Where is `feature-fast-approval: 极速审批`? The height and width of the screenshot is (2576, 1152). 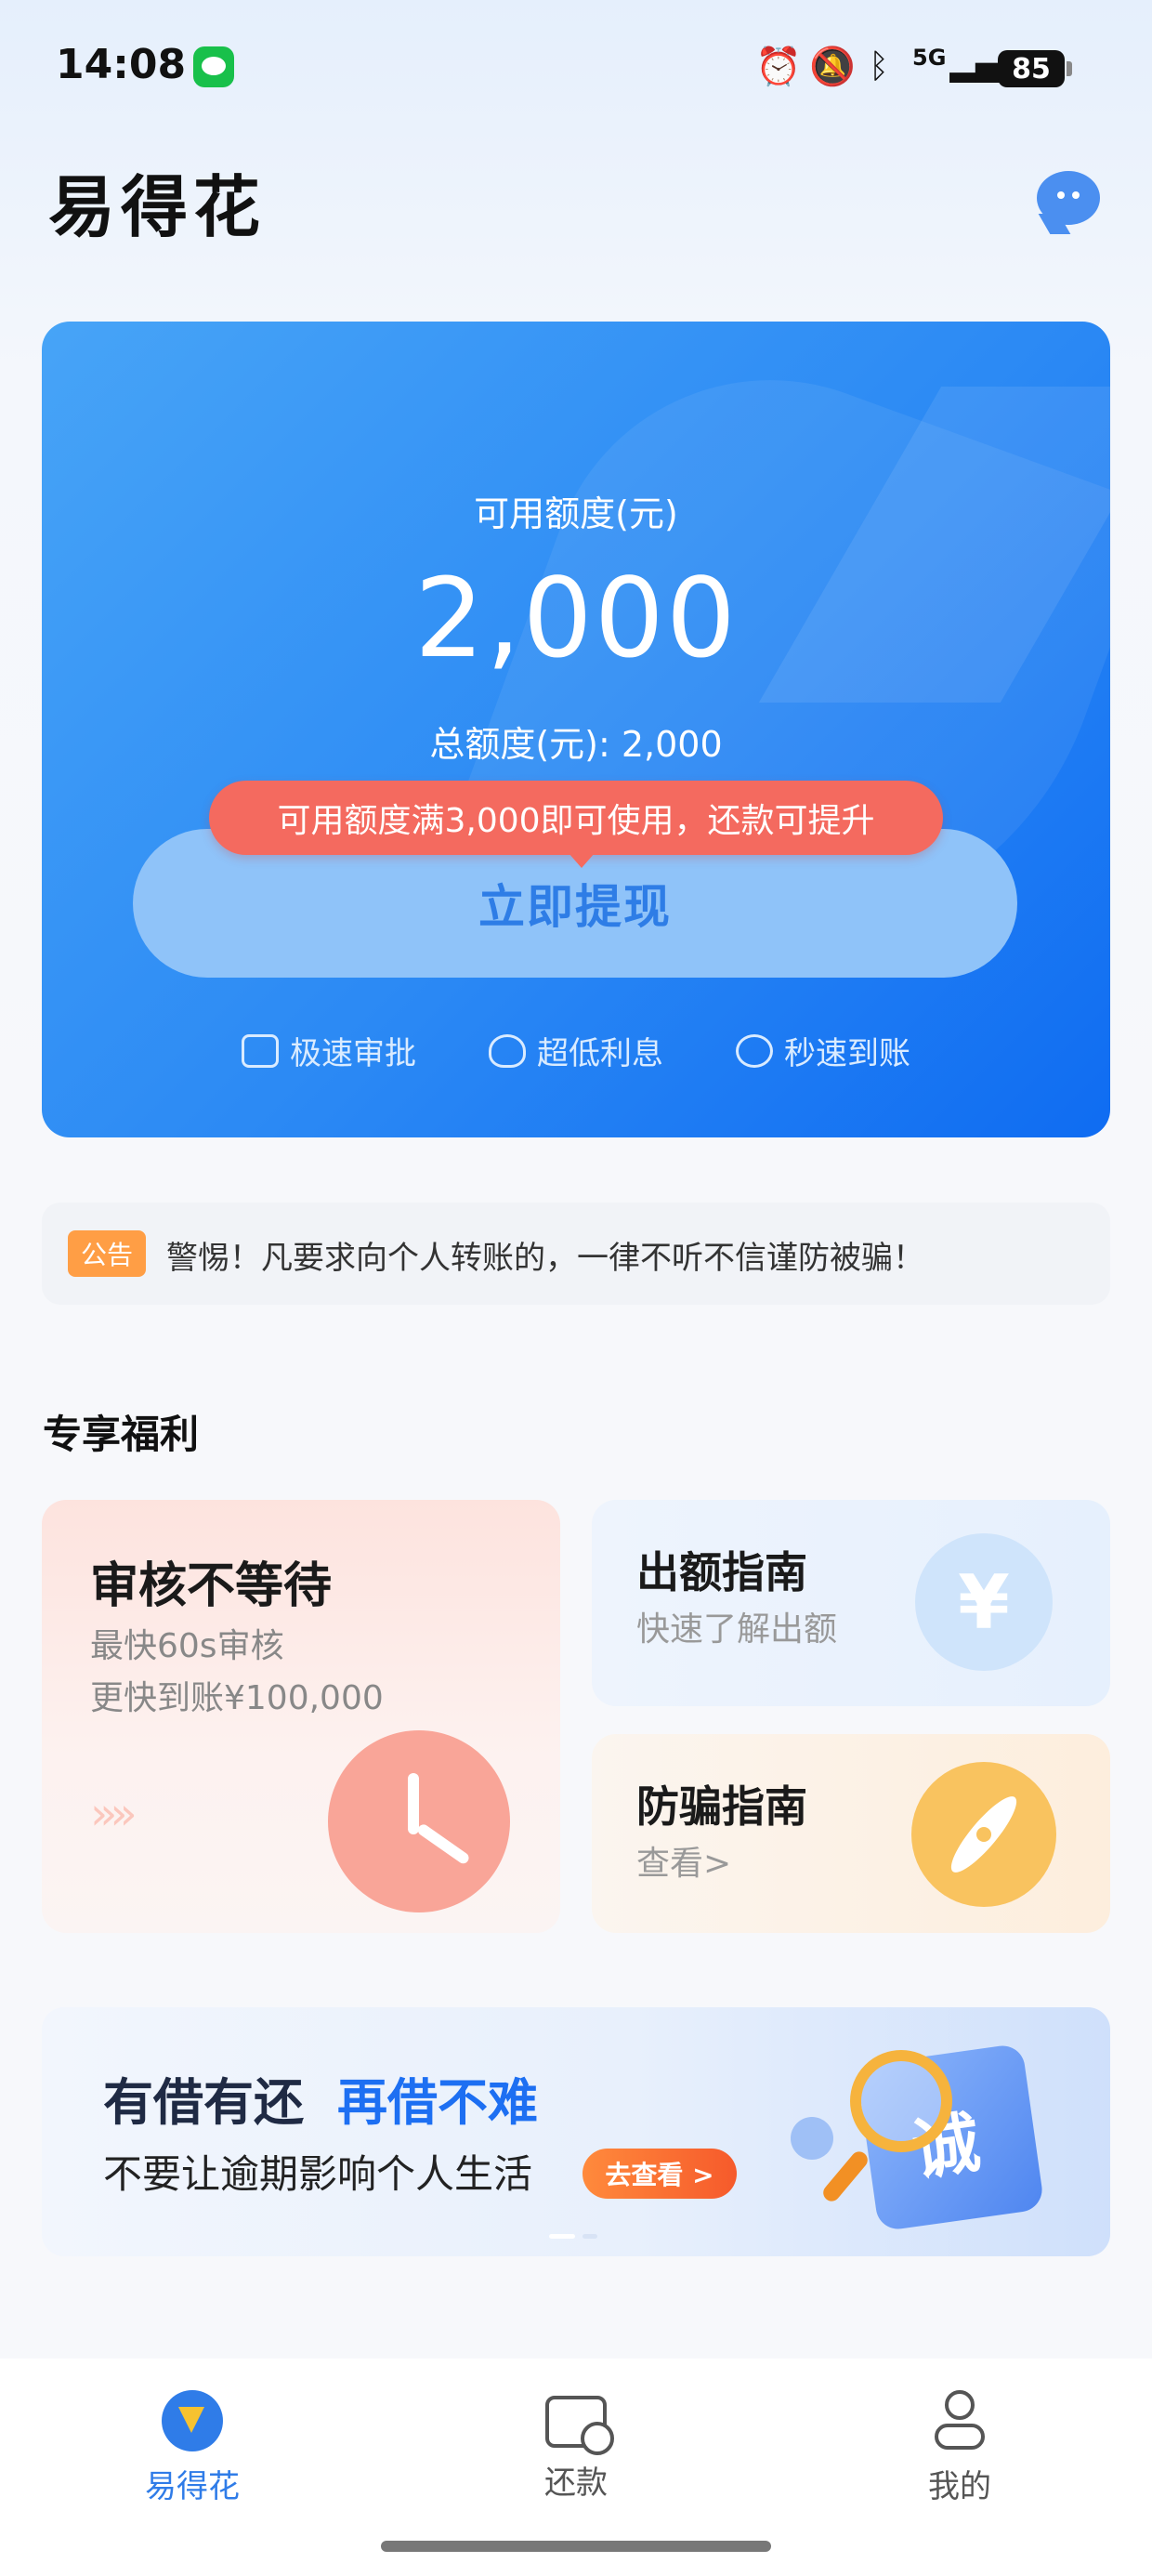 feature-fast-approval: 极速审批 is located at coordinates (329, 1050).